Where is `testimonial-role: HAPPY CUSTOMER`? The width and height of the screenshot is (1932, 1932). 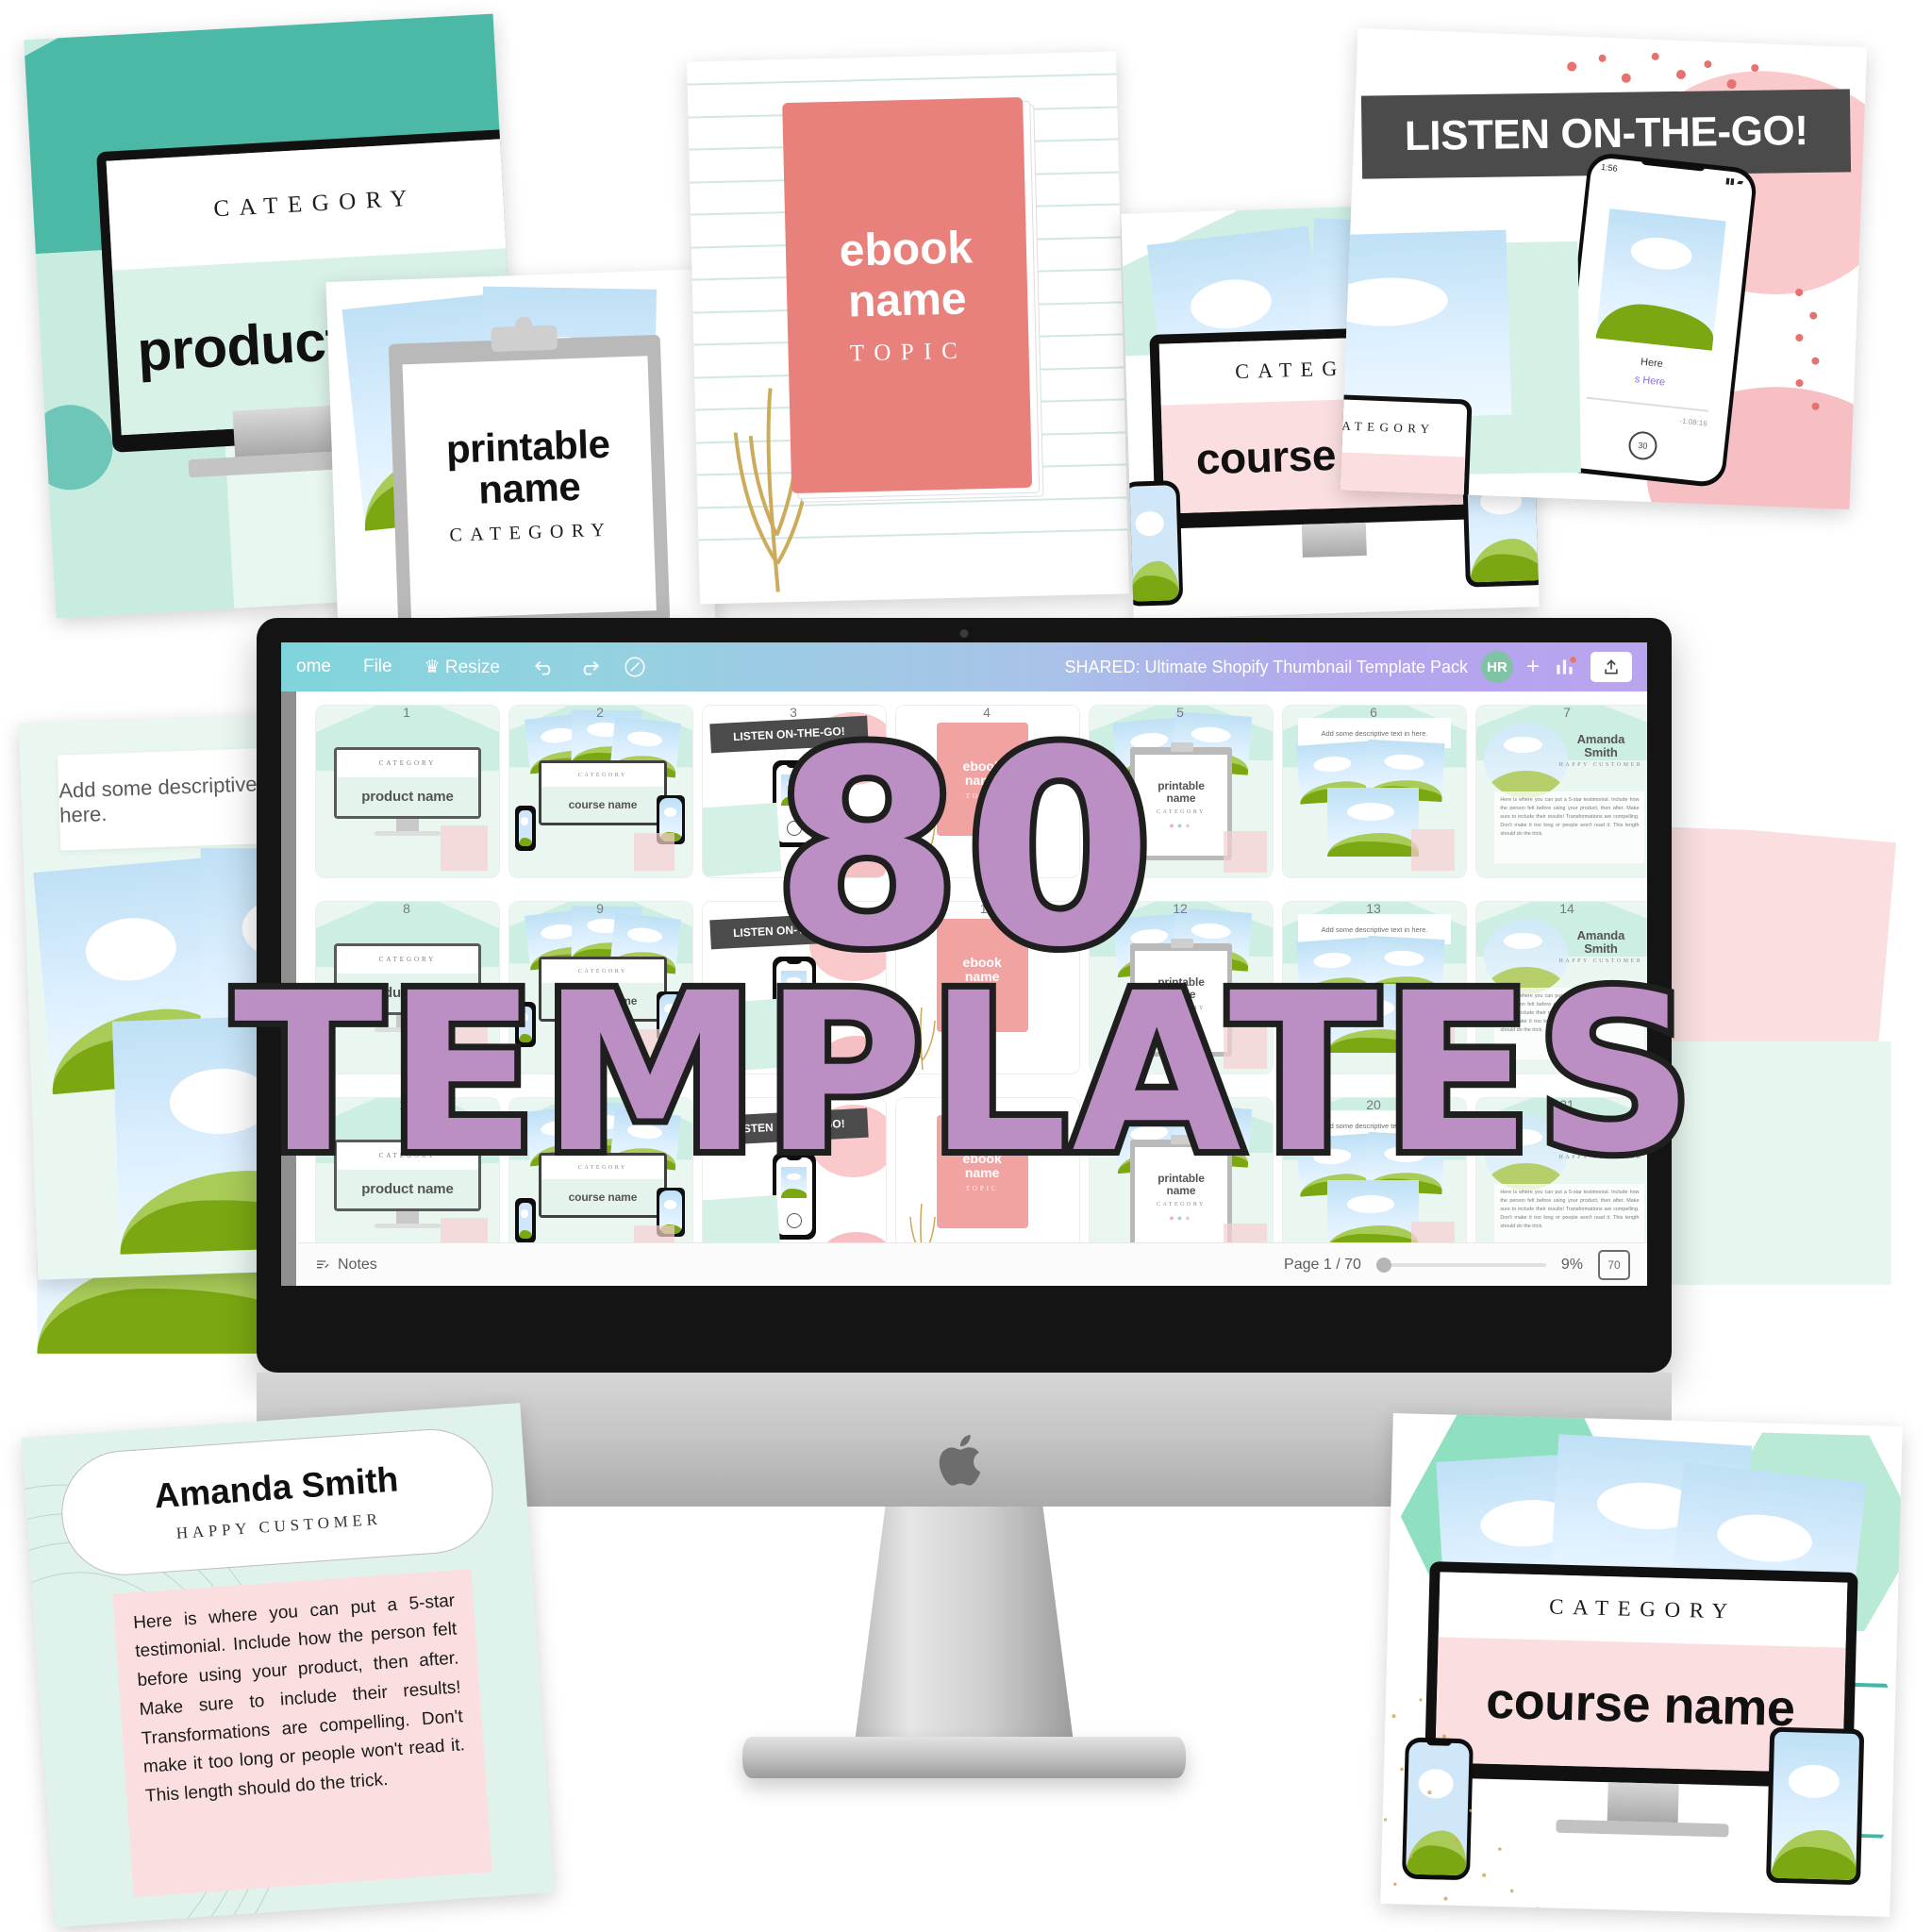
testimonial-role: HAPPY CUSTOMER is located at coordinates (279, 1525).